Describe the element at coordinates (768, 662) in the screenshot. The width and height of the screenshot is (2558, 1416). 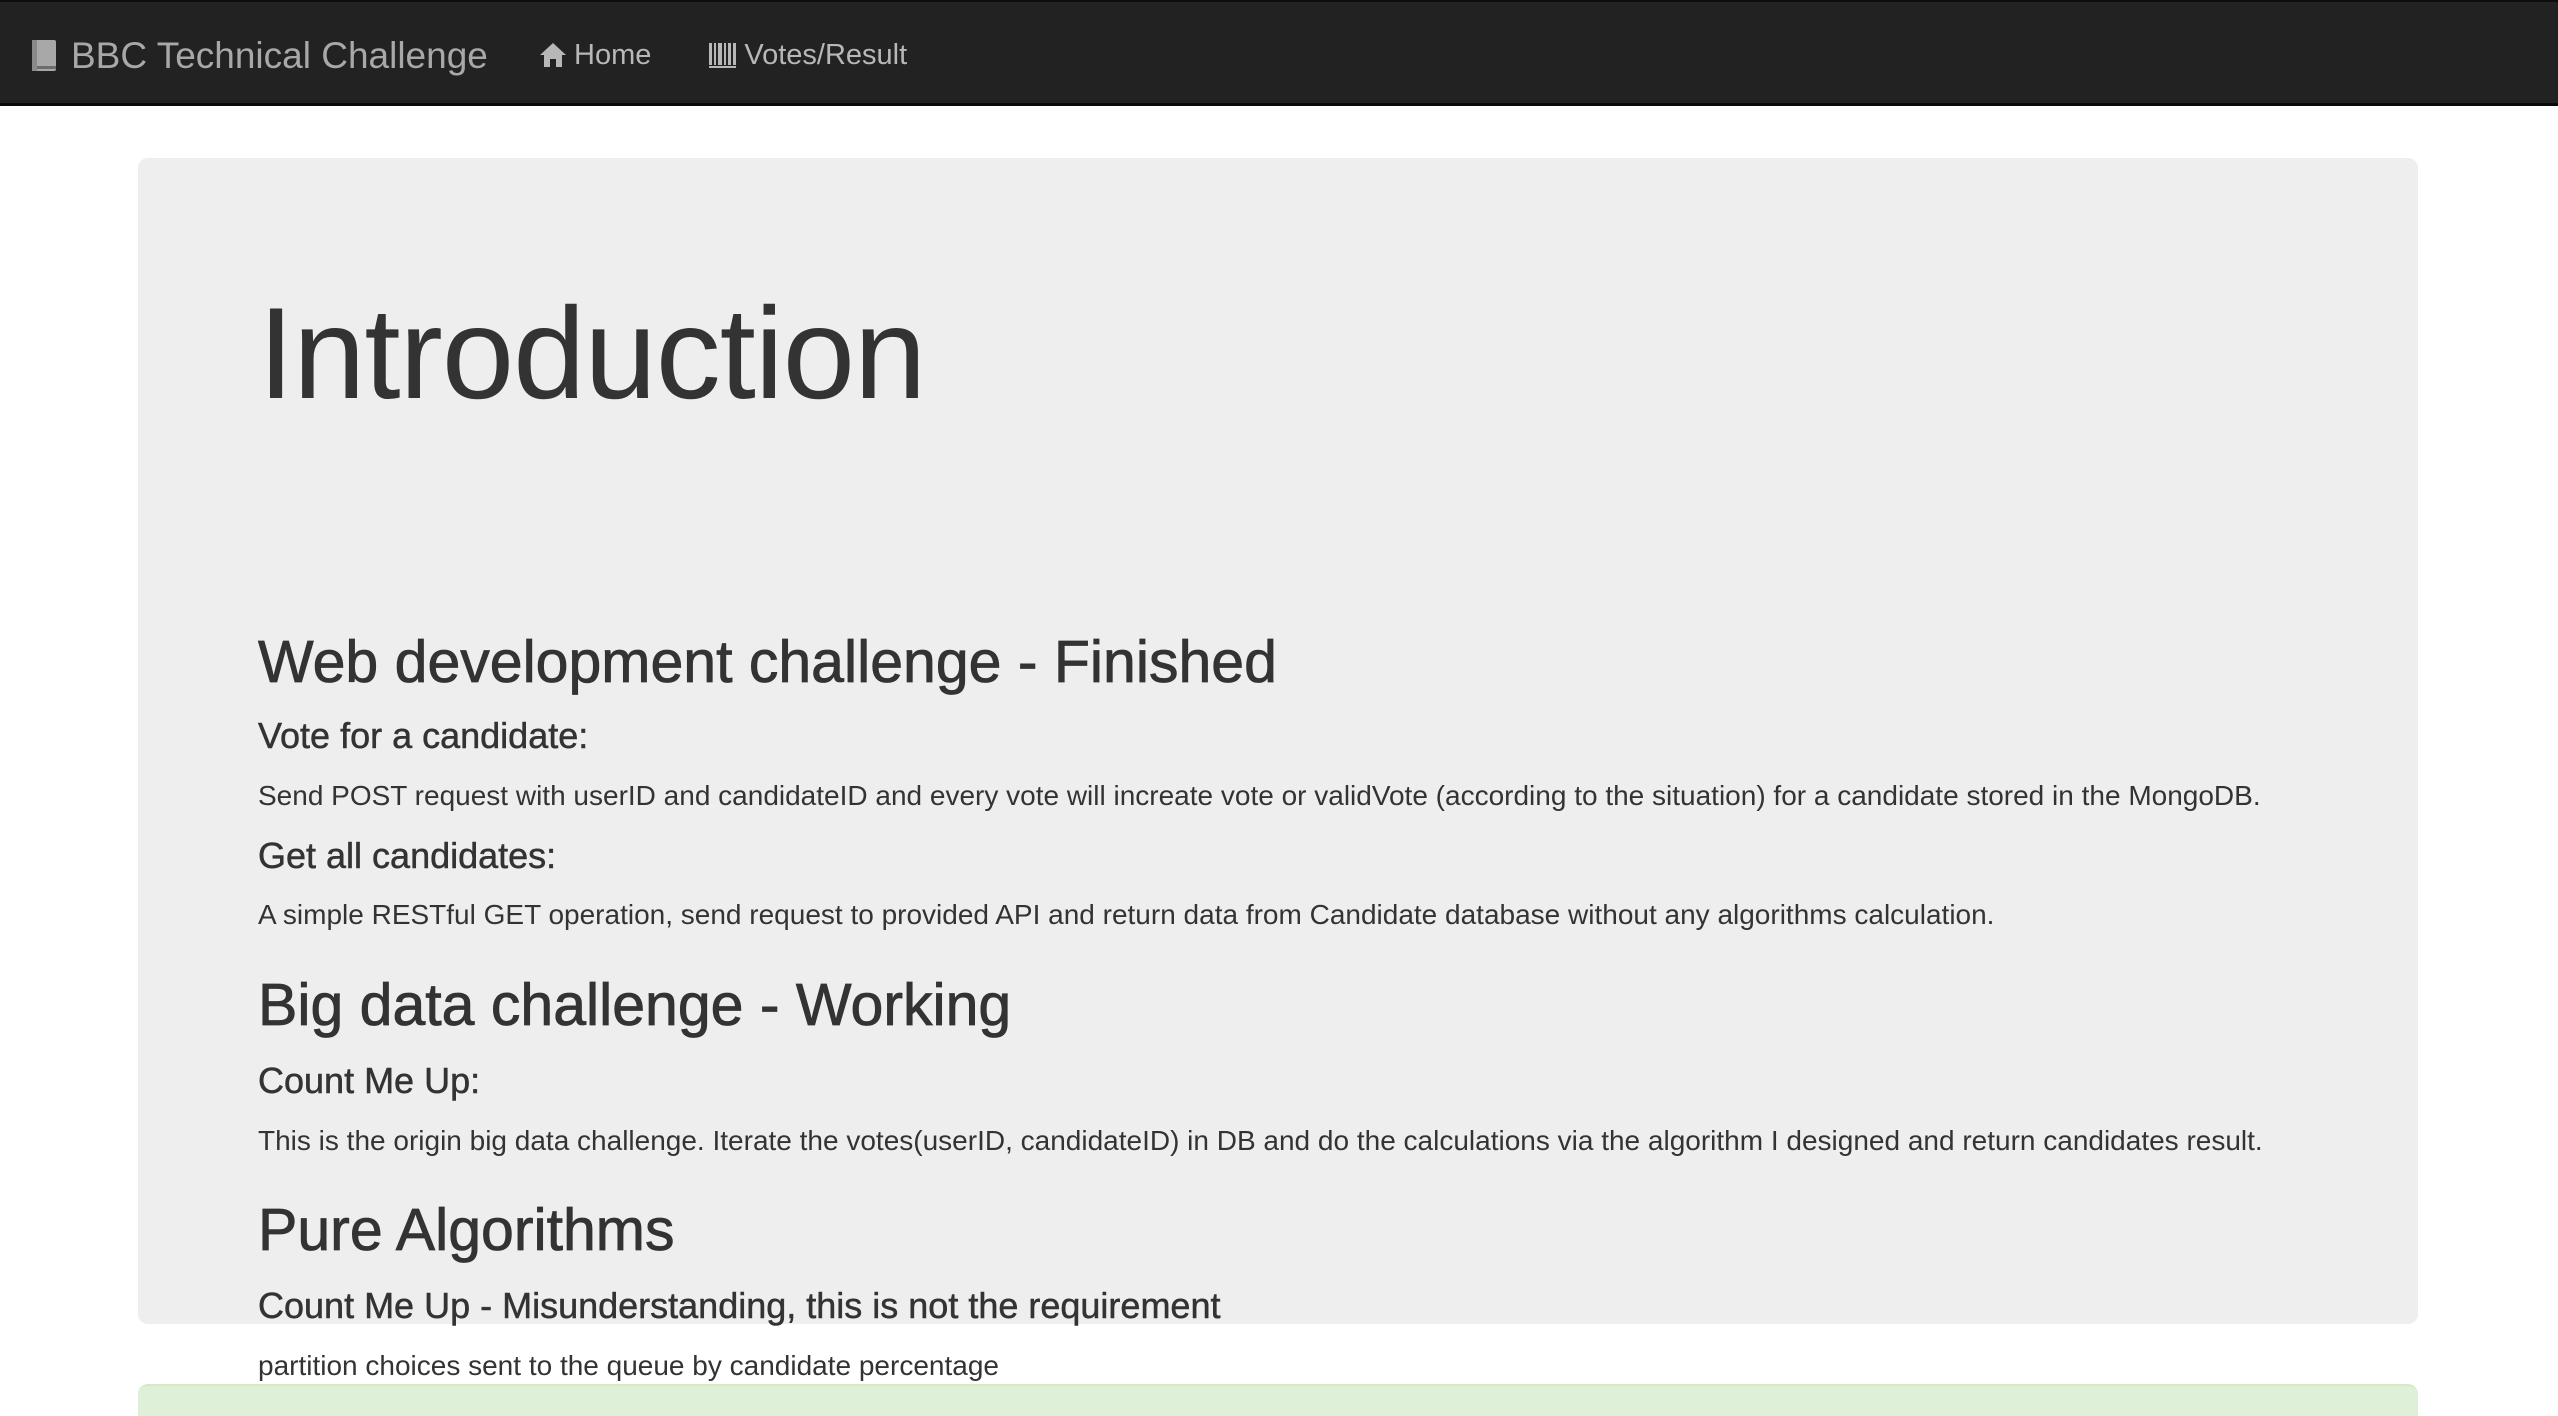
I see `section-heading-web: Web development challenge - Finished` at that location.